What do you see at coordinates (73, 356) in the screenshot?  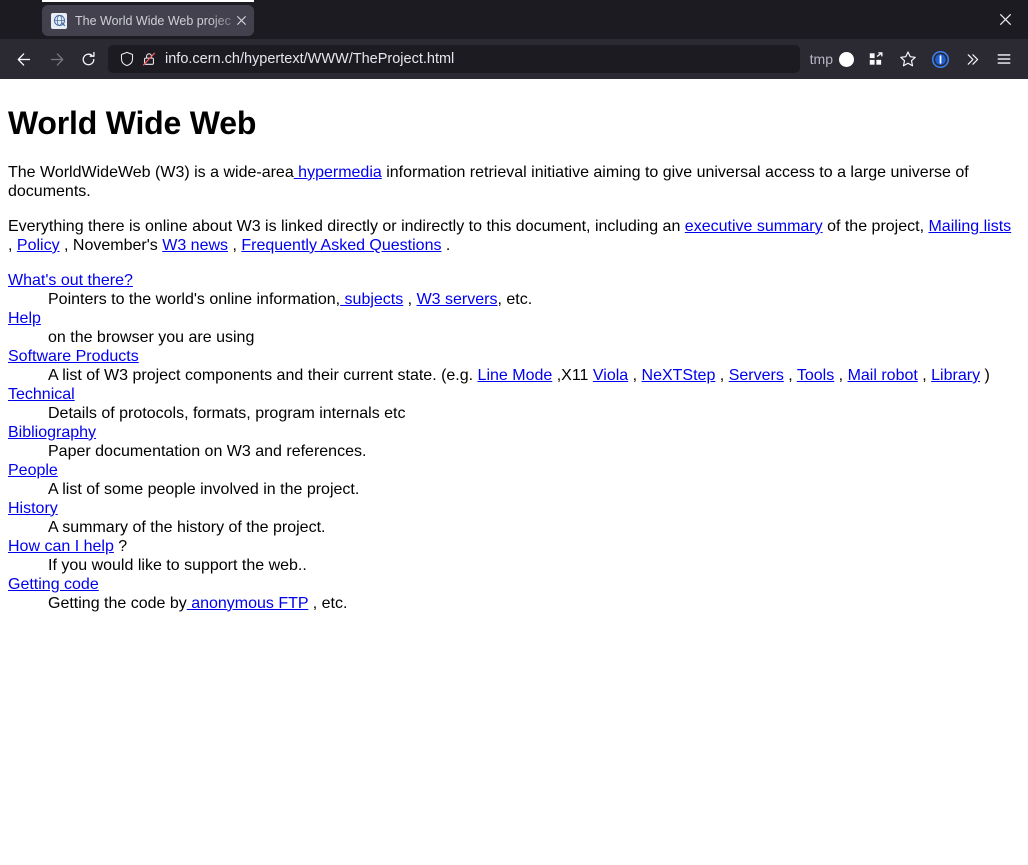 I see `link-software-products: Software Products` at bounding box center [73, 356].